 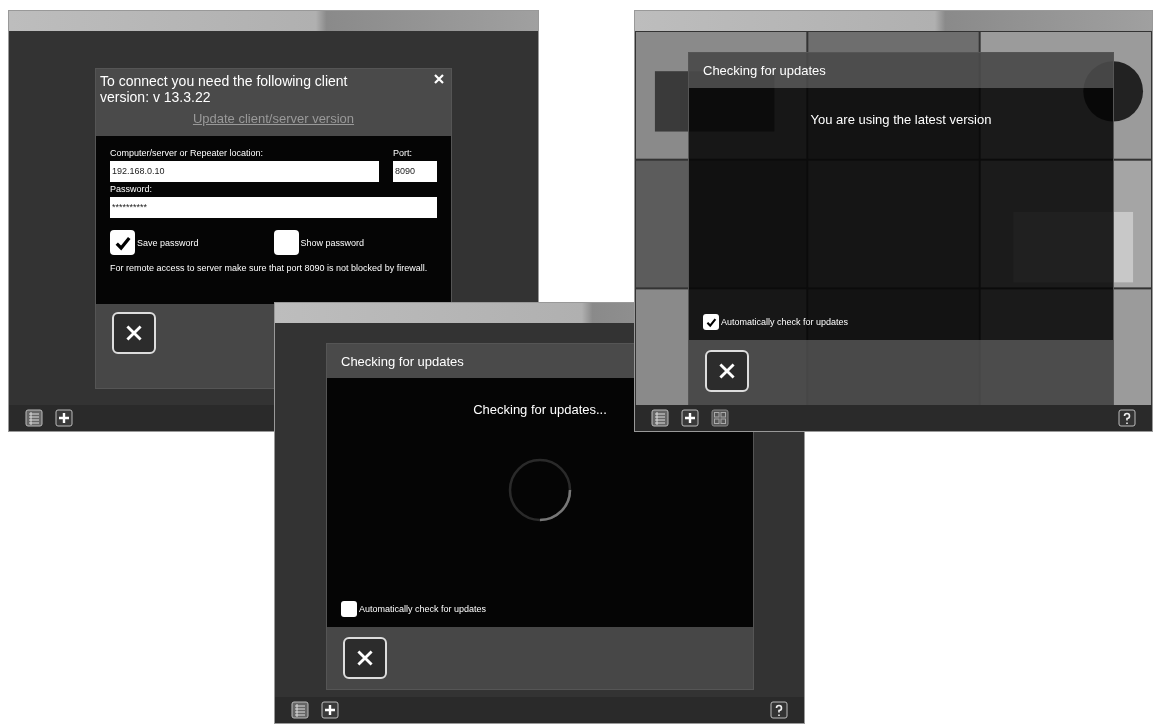 What do you see at coordinates (540, 490) in the screenshot?
I see `loading-spinner-icon` at bounding box center [540, 490].